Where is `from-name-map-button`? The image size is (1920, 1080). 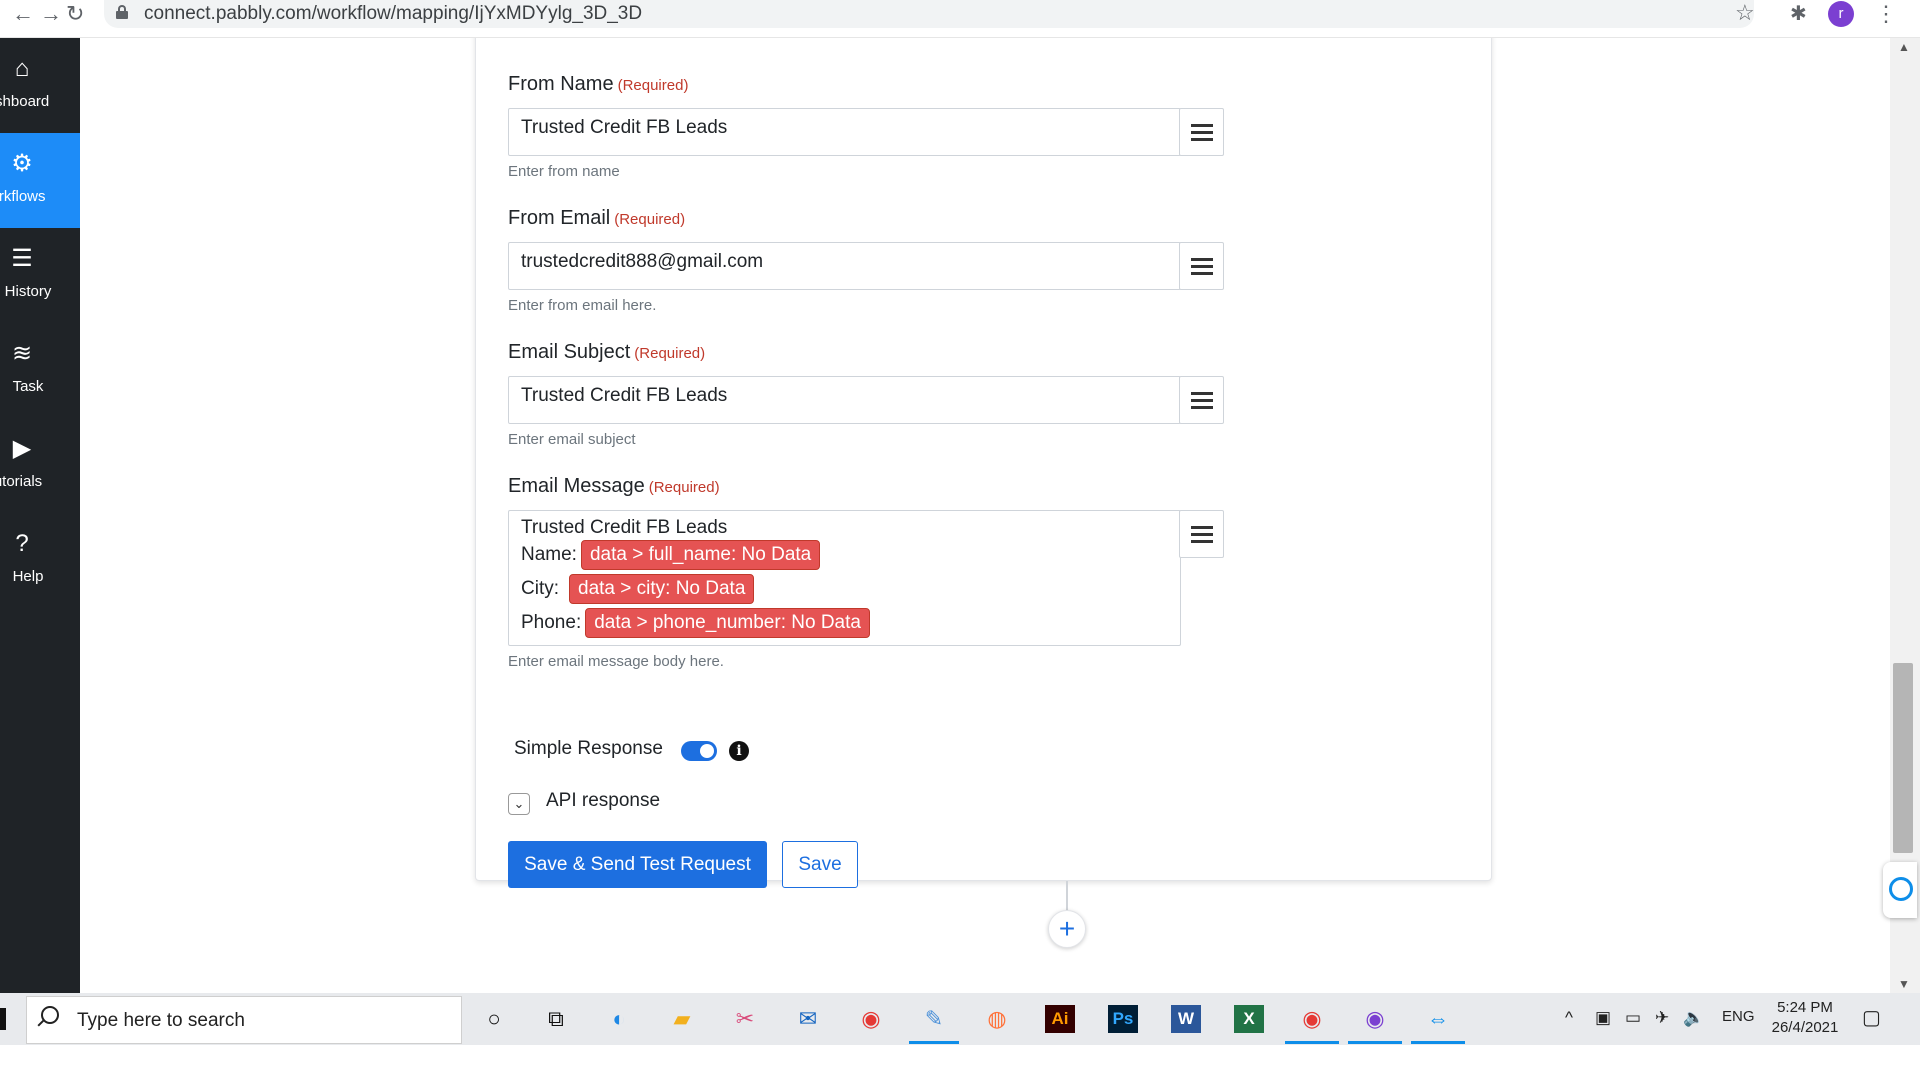 from-name-map-button is located at coordinates (1201, 132).